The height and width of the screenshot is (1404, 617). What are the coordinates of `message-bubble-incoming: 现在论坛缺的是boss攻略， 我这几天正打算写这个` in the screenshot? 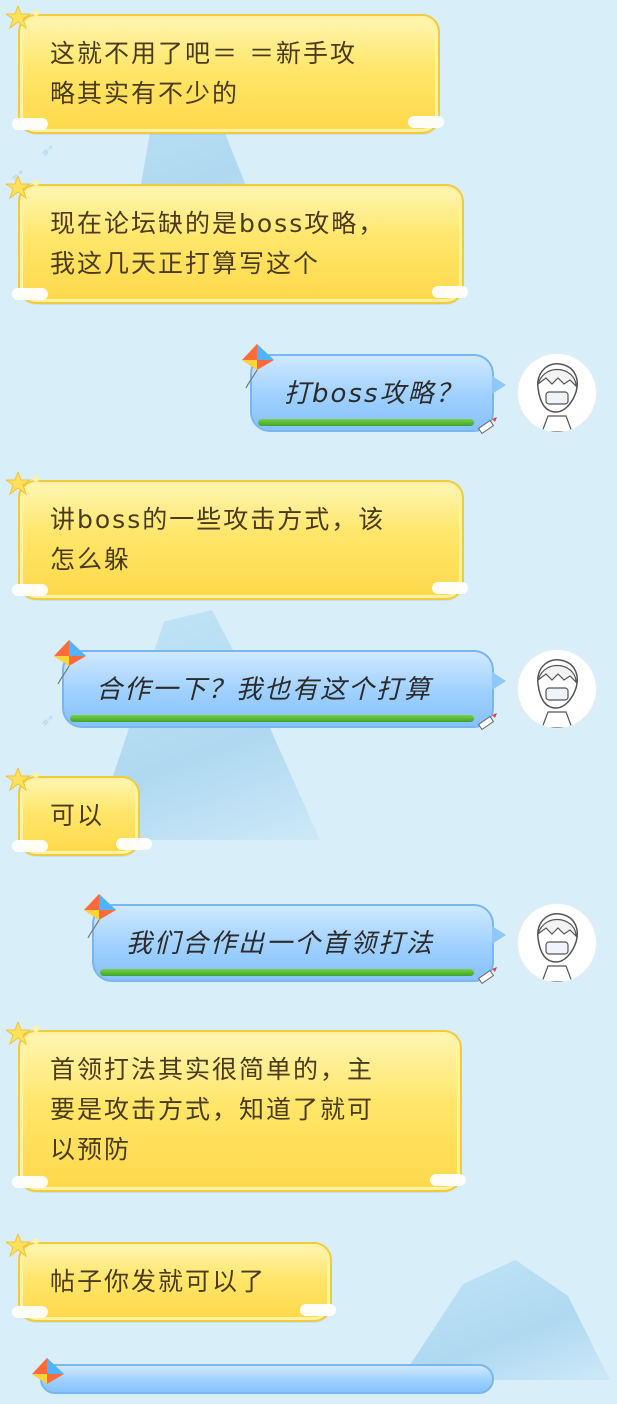 It's located at (237, 240).